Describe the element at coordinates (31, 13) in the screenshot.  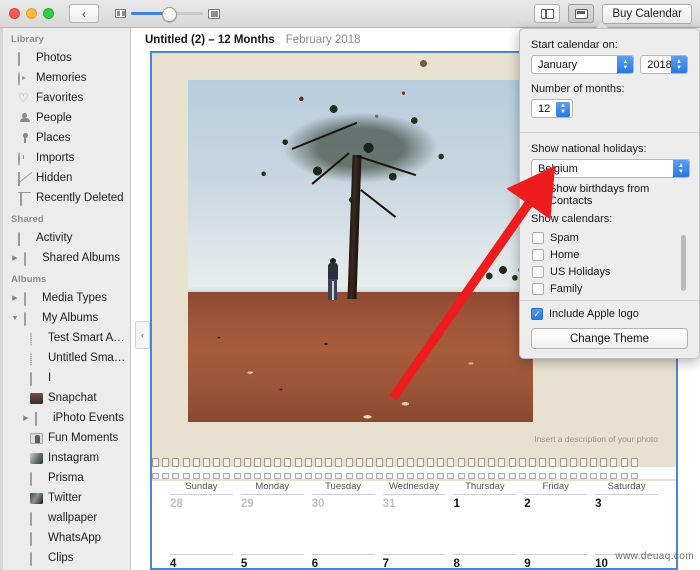
I see `minimize-window-icon` at that location.